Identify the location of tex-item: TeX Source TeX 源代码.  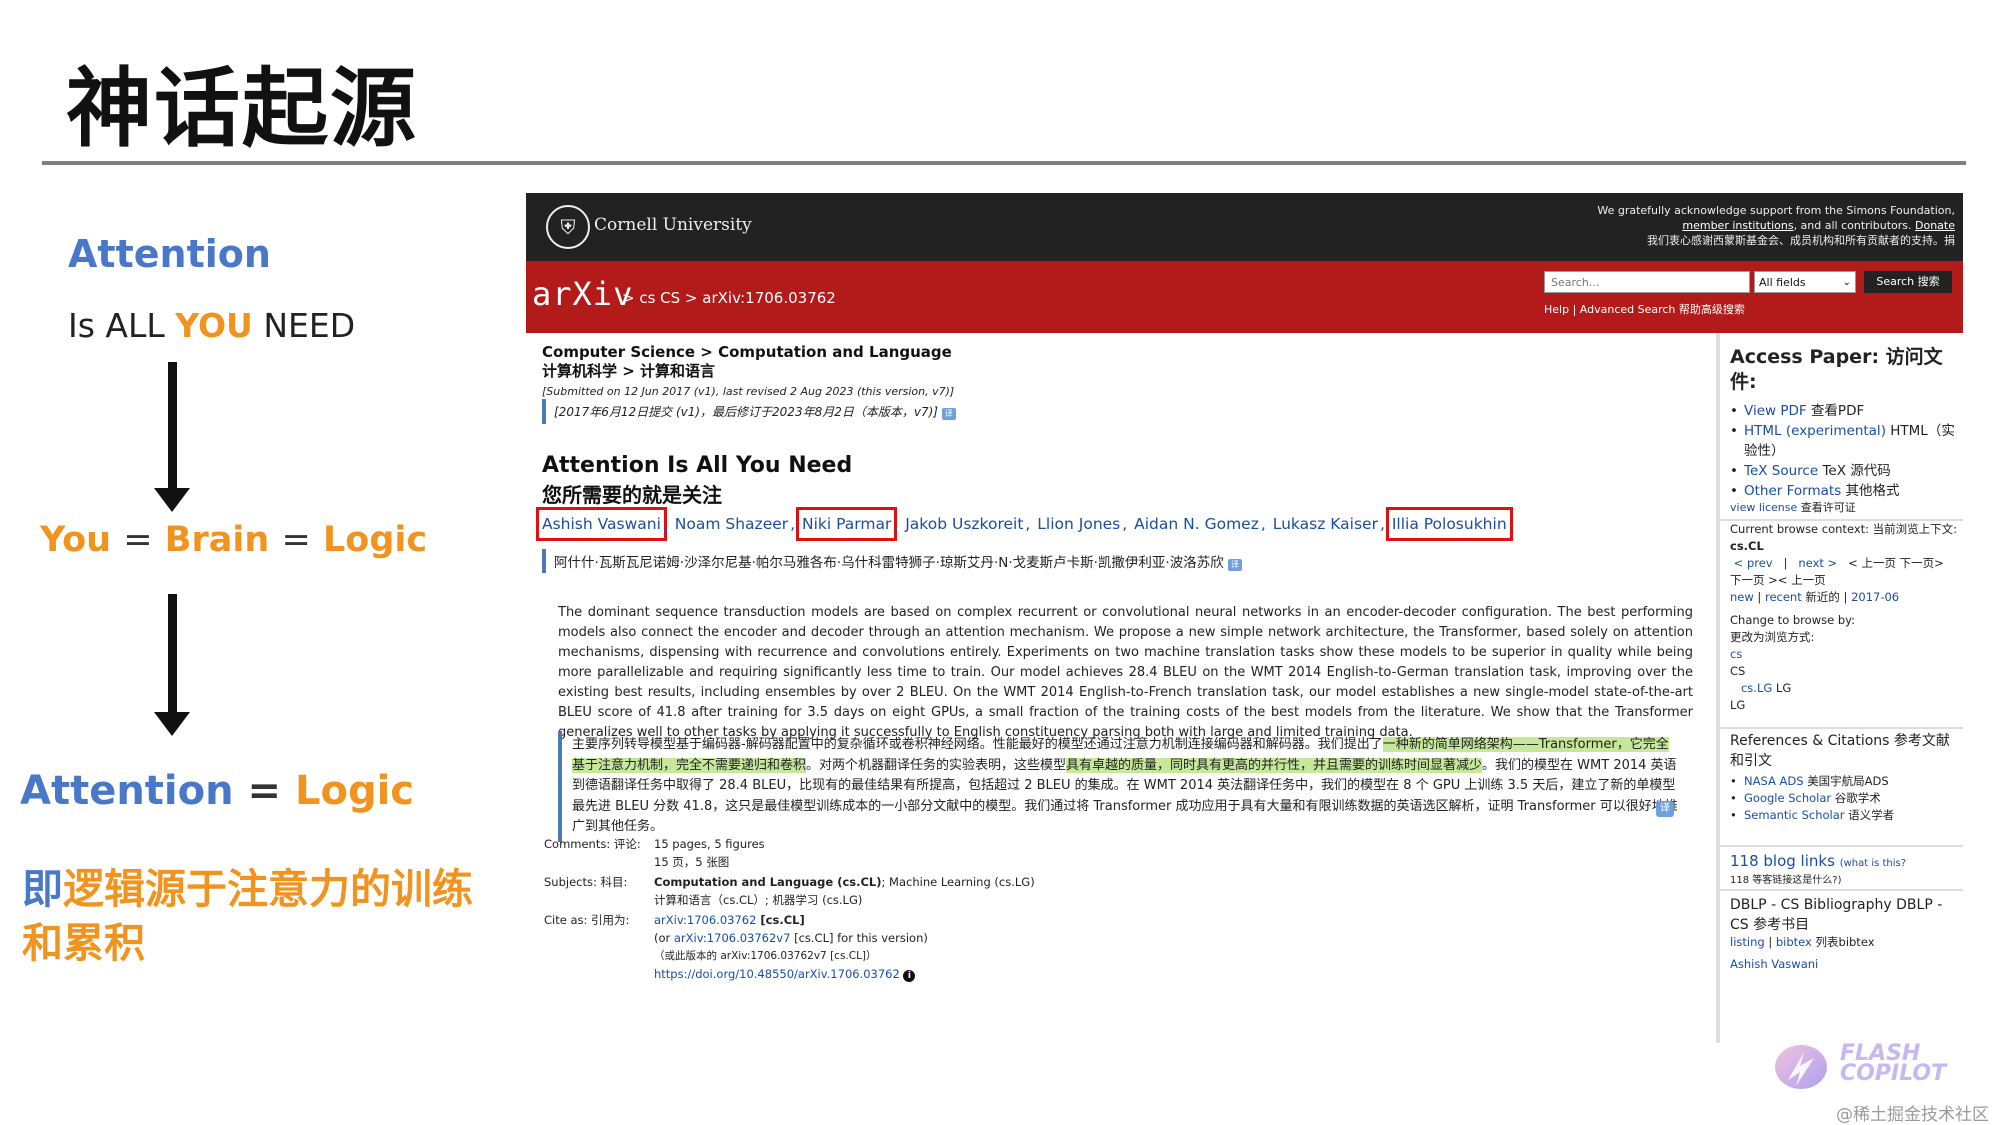
(1845, 471).